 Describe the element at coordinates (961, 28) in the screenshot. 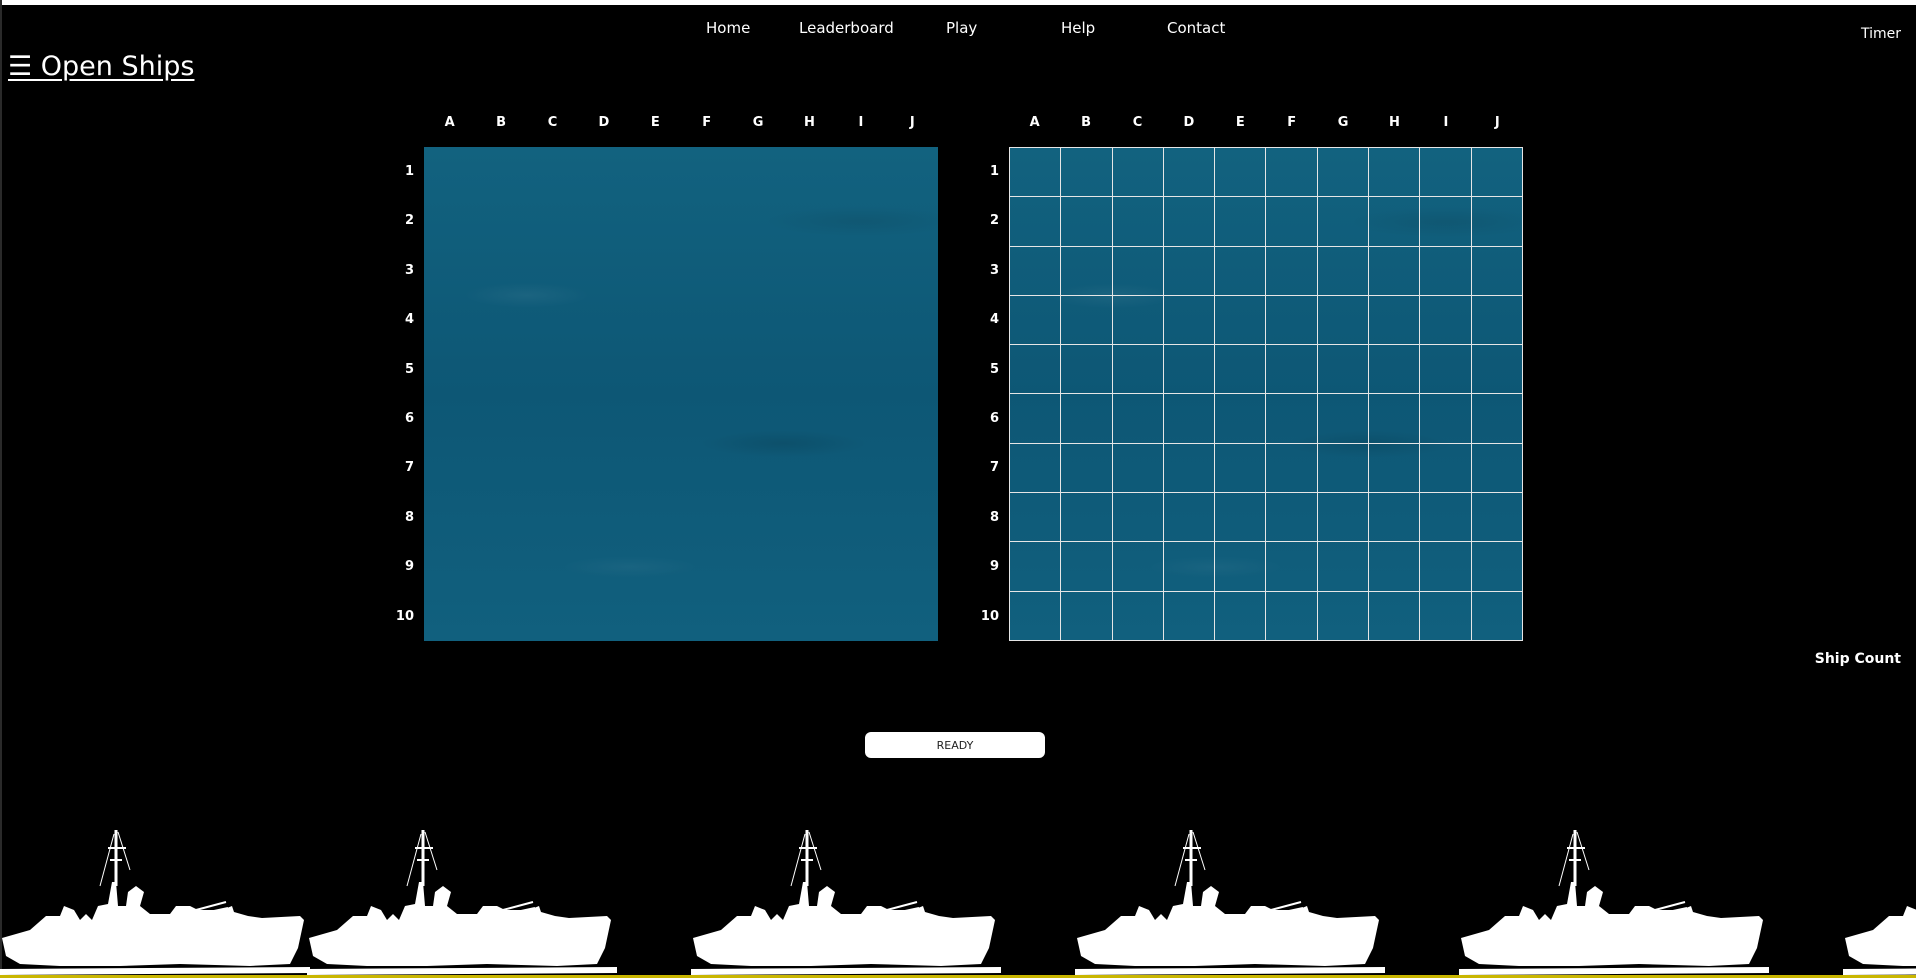

I see `nav-play-link: Play` at that location.